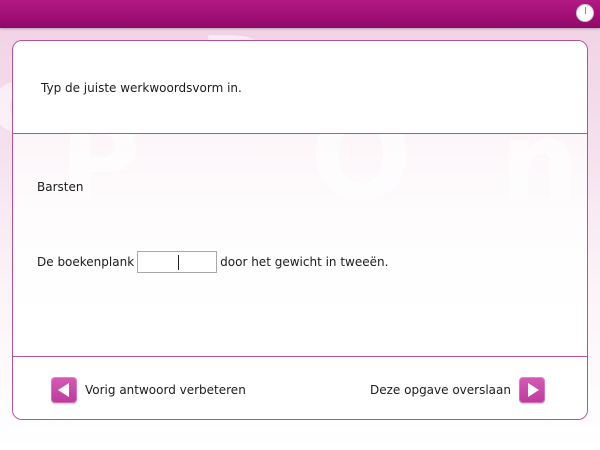 Image resolution: width=600 pixels, height=450 pixels. Describe the element at coordinates (86, 262) in the screenshot. I see `sentence-before: De boekenplank` at that location.